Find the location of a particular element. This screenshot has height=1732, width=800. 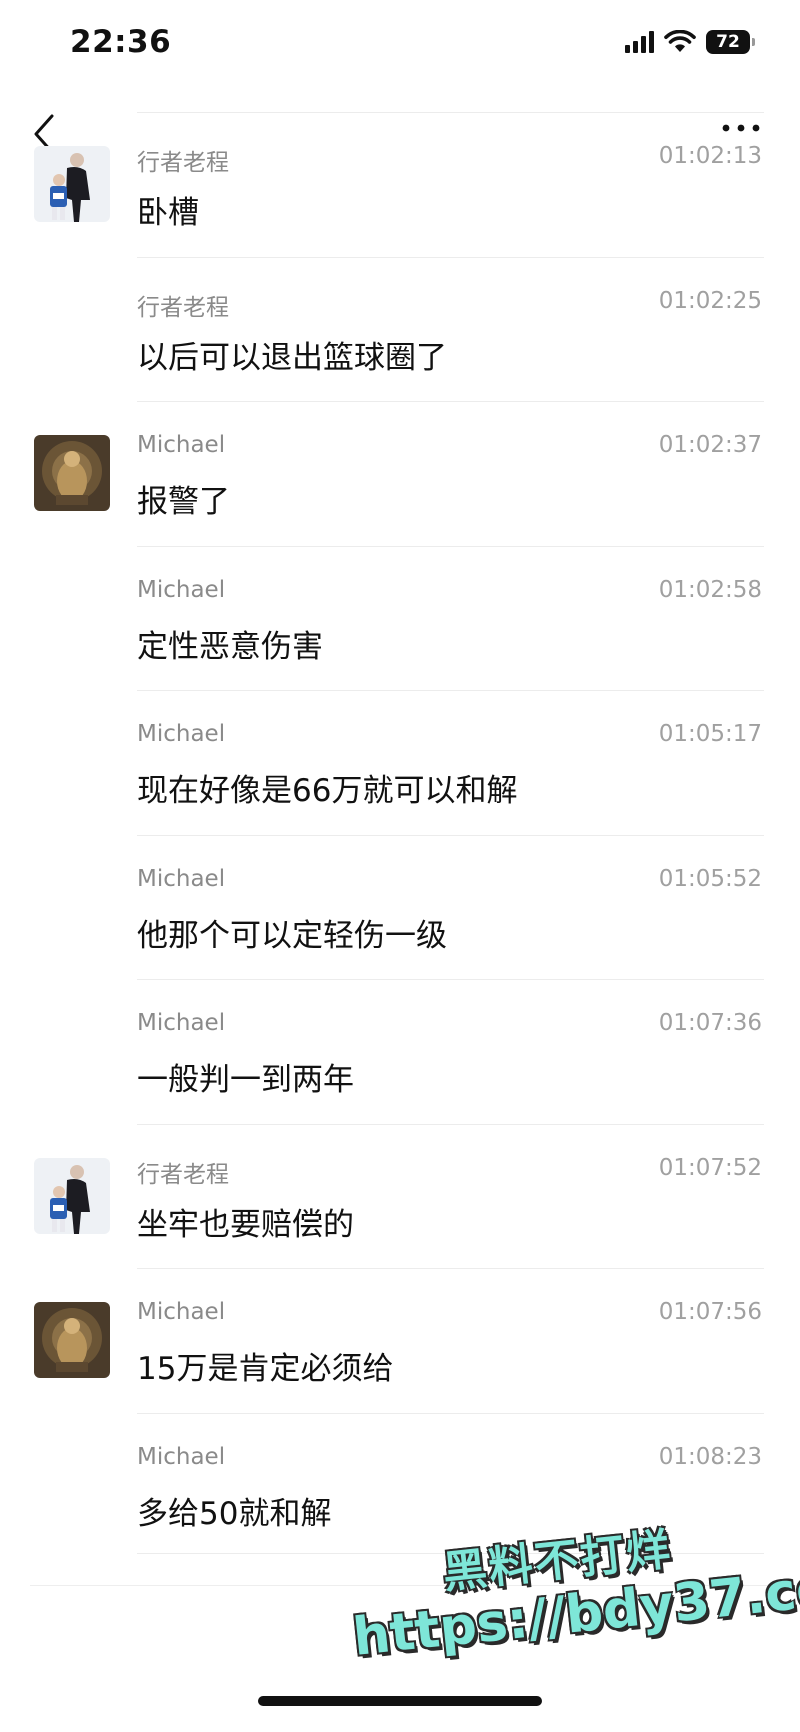

message-text: 报警了 is located at coordinates (183, 502).